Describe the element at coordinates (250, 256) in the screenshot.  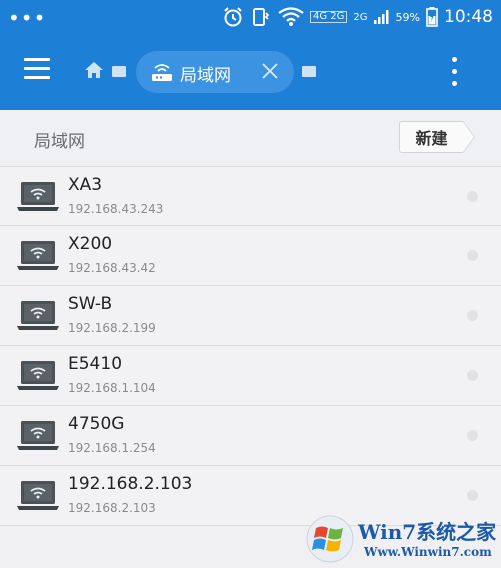
I see `list-item: X200 192.168.43.42` at that location.